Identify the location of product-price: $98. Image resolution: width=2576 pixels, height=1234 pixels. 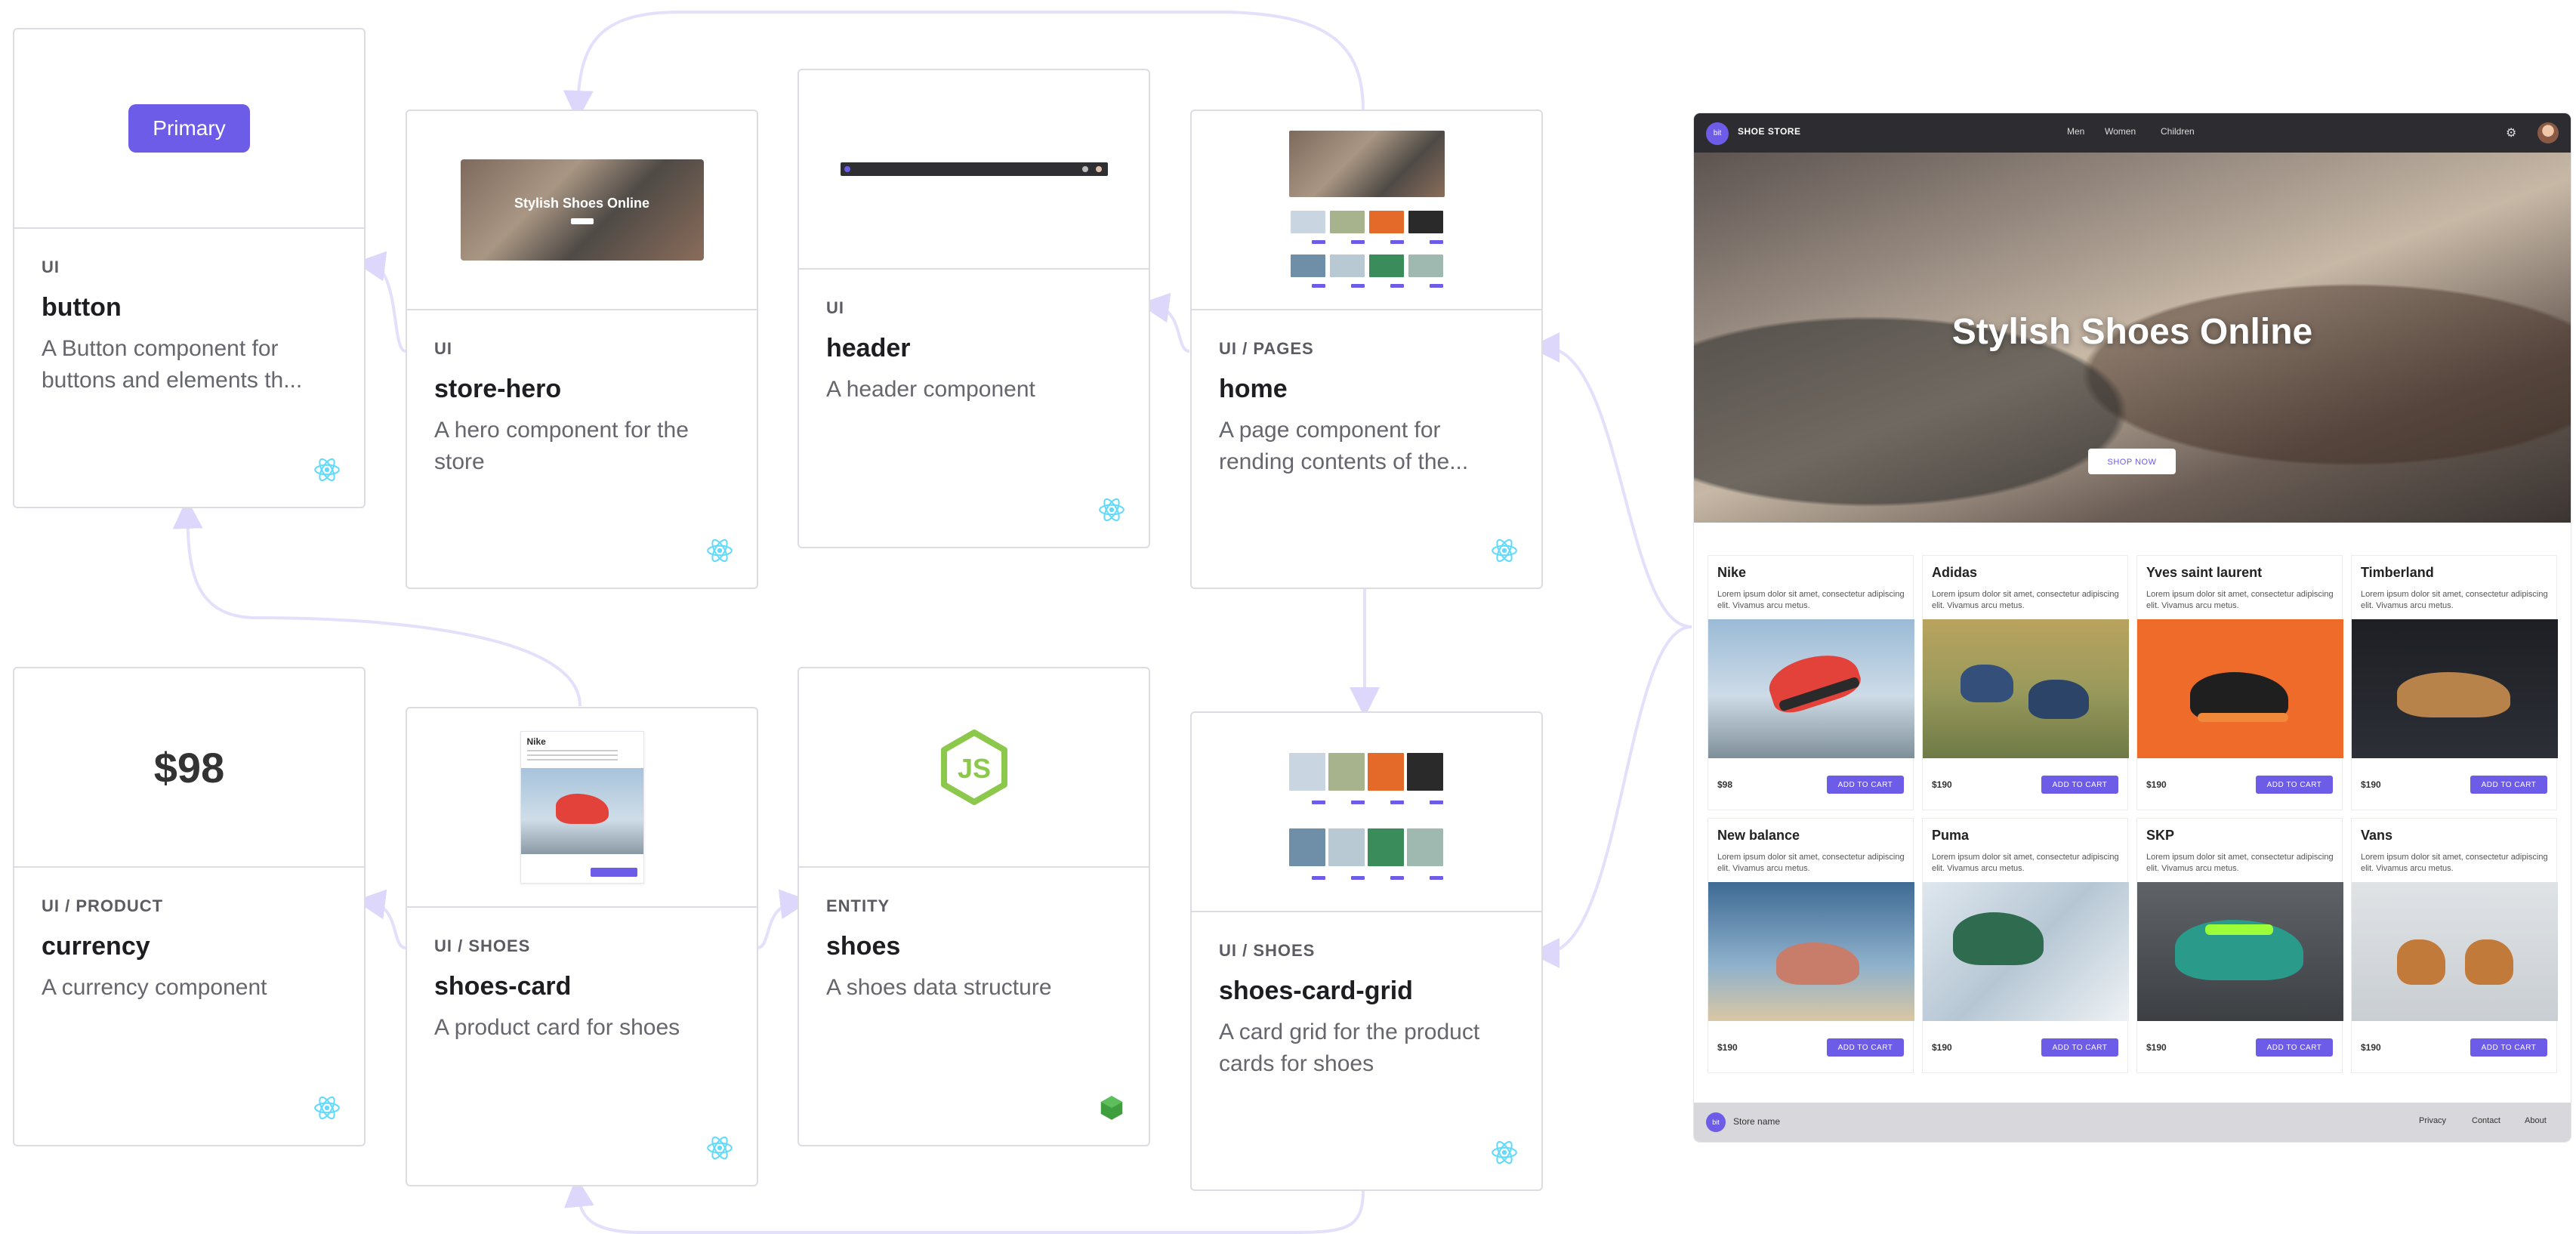
(1725, 784).